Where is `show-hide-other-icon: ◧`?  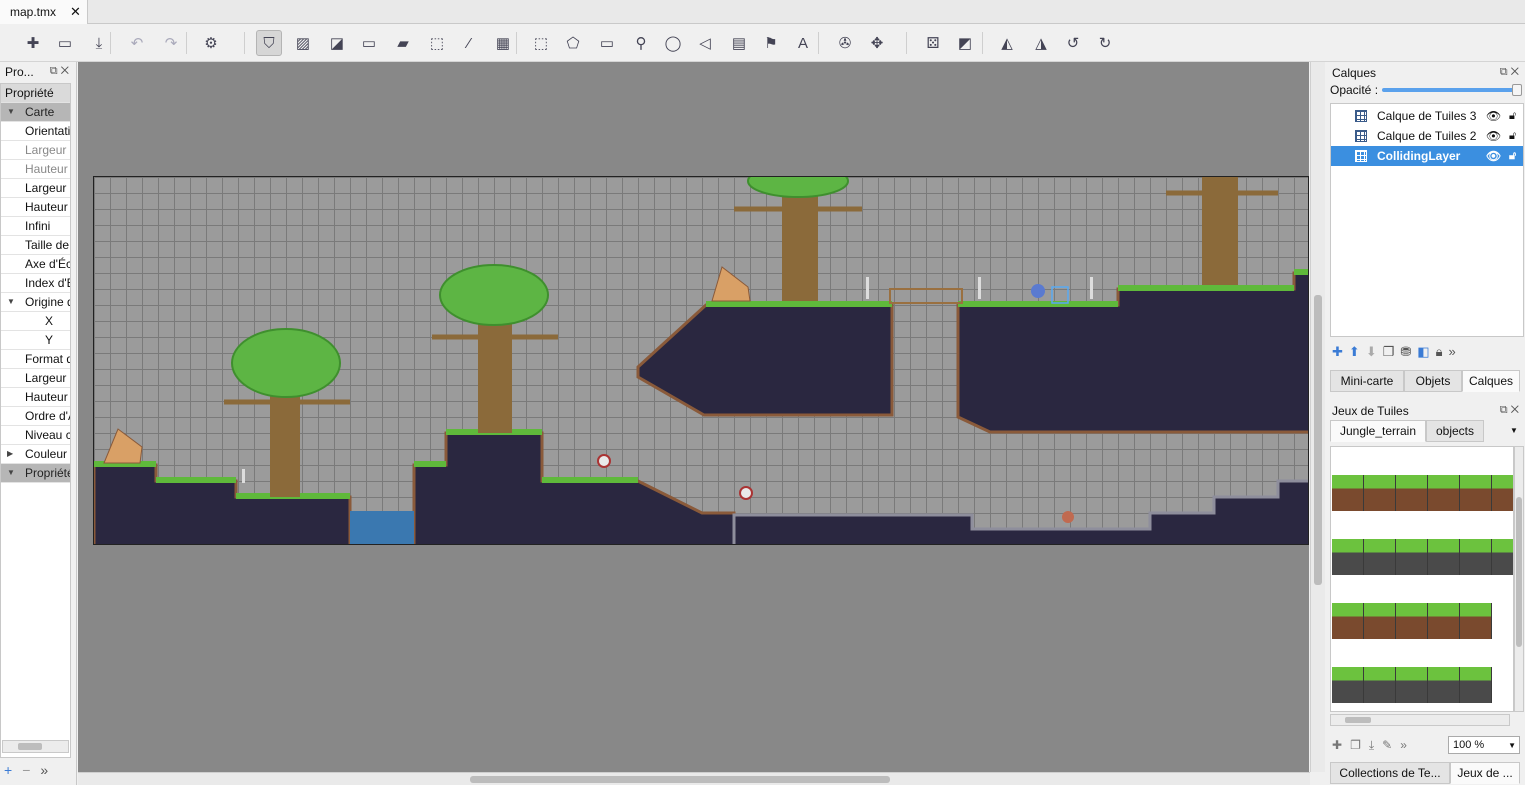
show-hide-other-icon: ◧ is located at coordinates (1423, 354).